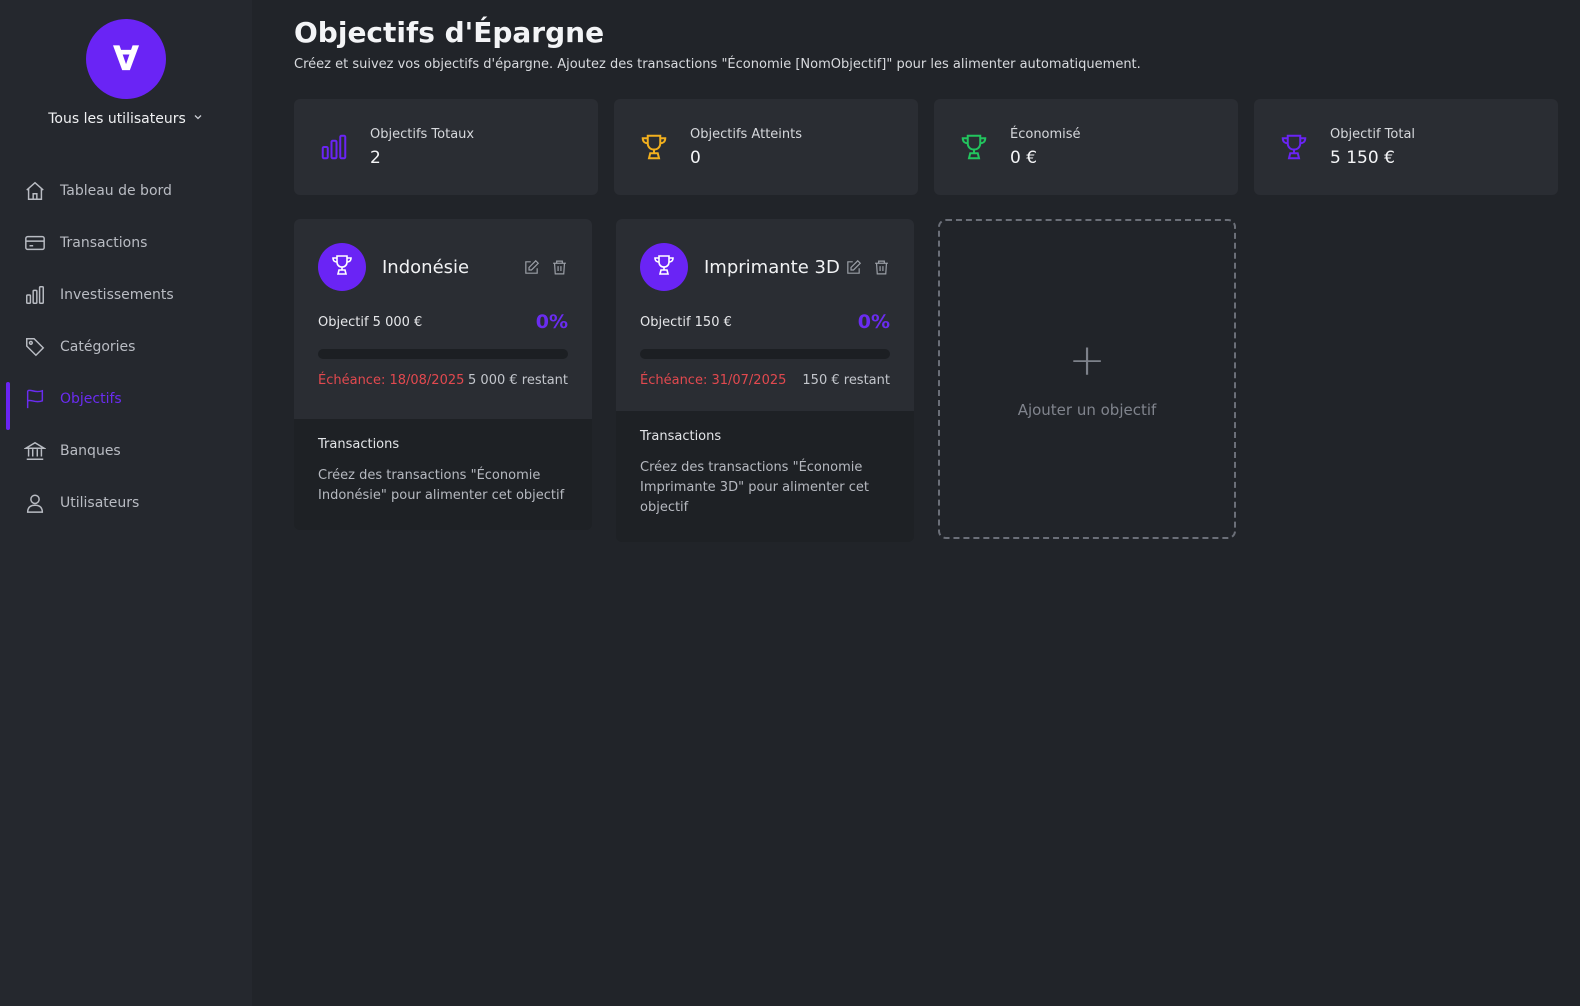  What do you see at coordinates (35, 399) in the screenshot?
I see `flag-icon` at bounding box center [35, 399].